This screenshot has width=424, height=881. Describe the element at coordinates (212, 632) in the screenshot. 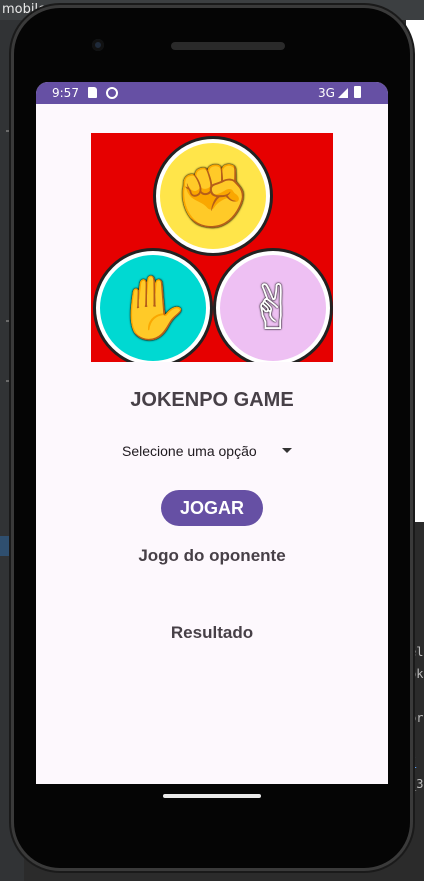

I see `result-label: Resultado` at that location.